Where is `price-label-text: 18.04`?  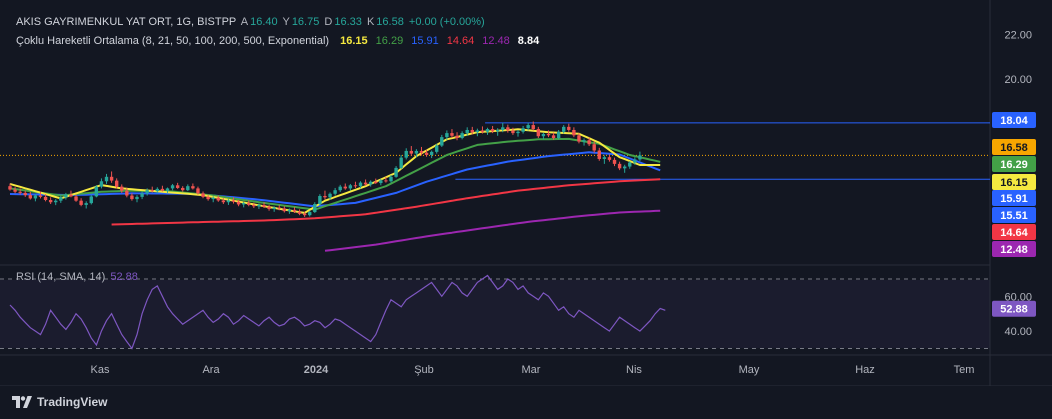 price-label-text: 18.04 is located at coordinates (1014, 121).